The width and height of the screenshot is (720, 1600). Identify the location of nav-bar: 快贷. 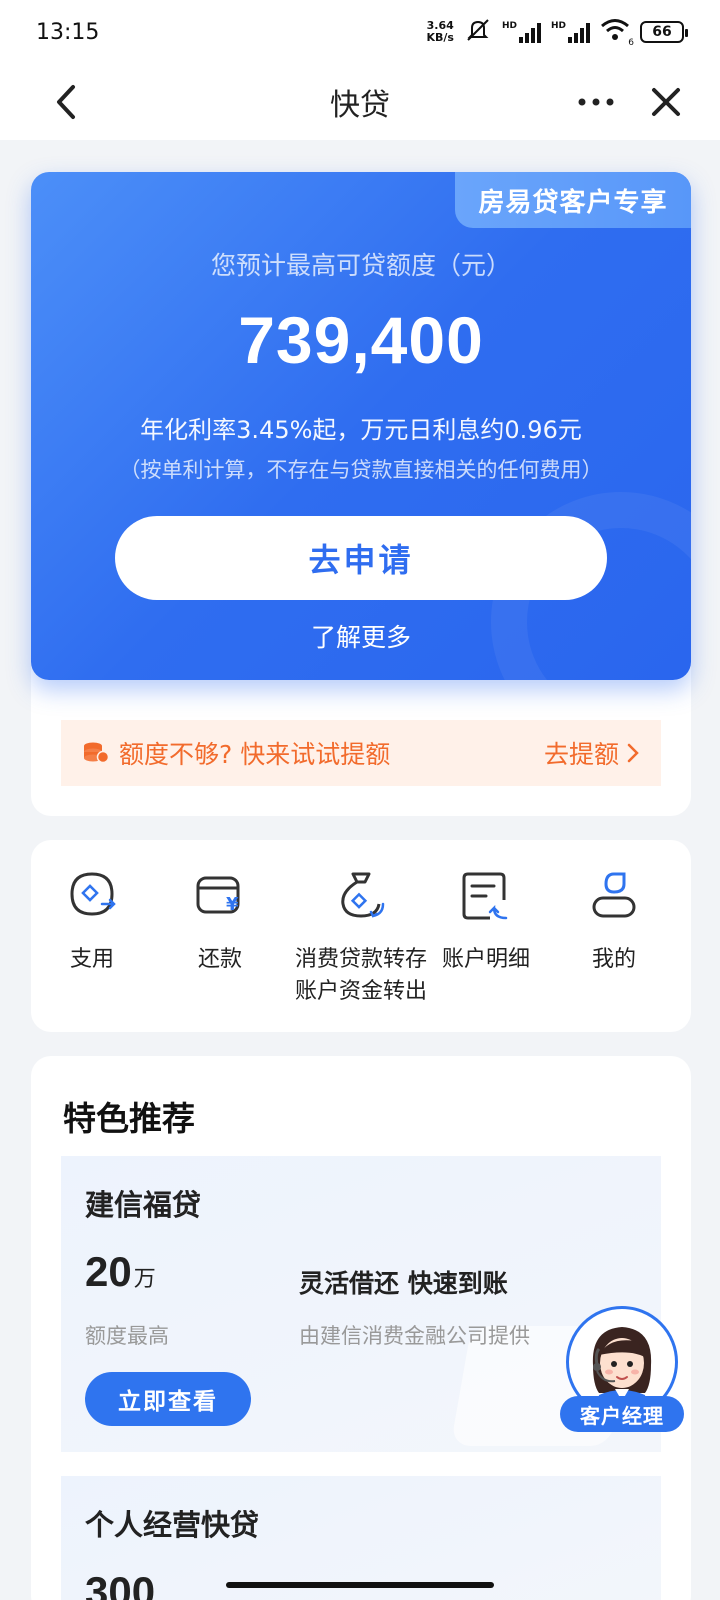
(360, 102).